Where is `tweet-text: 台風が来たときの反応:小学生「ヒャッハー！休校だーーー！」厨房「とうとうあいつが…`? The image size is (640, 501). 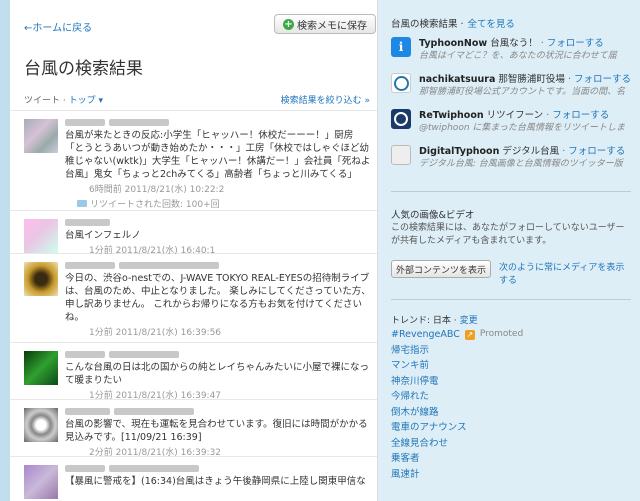 tweet-text: 台風が来たときの反応:小学生「ヒャッハー！休校だーーー！」厨房「とうとうあいつが… is located at coordinates (218, 155).